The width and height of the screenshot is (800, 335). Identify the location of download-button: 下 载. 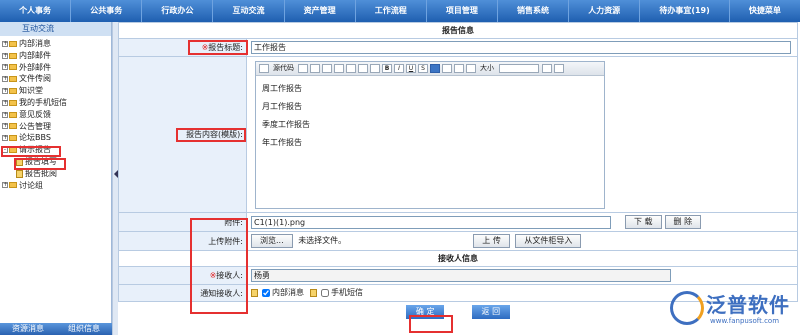
(643, 222).